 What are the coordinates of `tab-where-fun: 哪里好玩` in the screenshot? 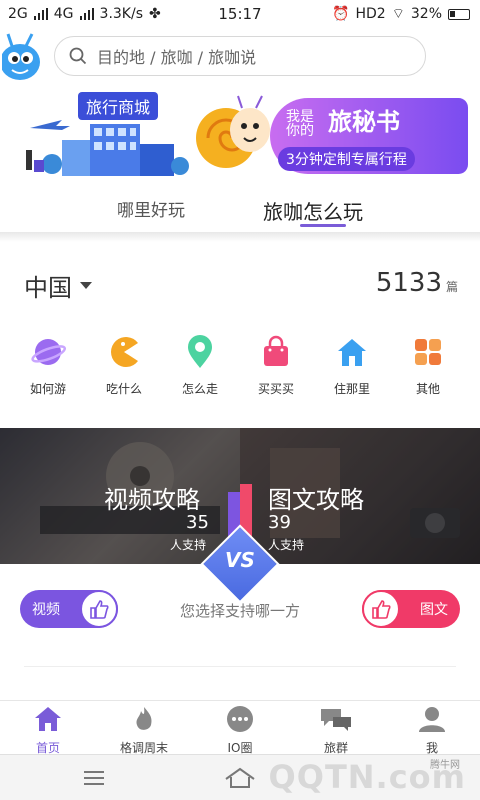 It's located at (151, 208).